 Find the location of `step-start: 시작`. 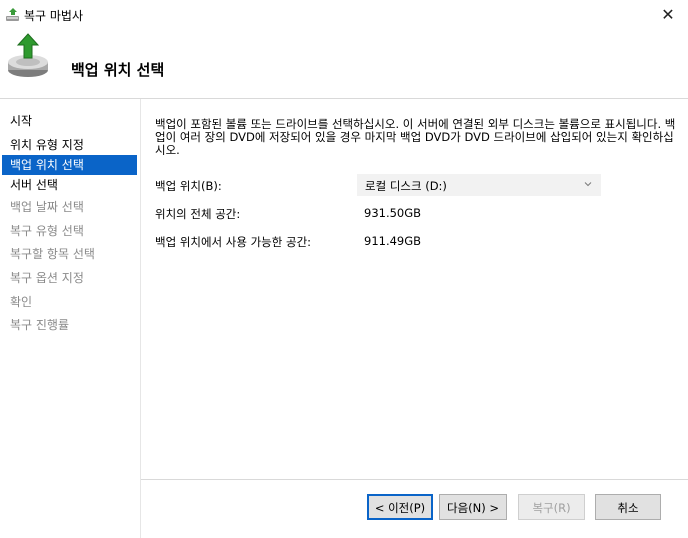

step-start: 시작 is located at coordinates (70, 121).